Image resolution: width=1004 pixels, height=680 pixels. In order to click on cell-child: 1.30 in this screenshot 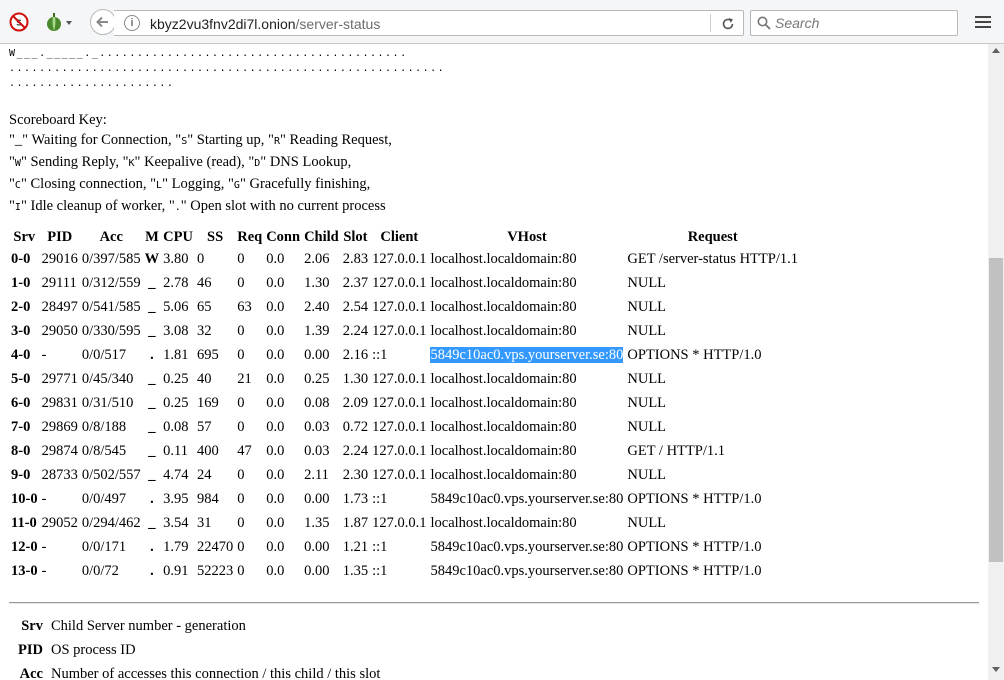, I will do `click(317, 282)`.